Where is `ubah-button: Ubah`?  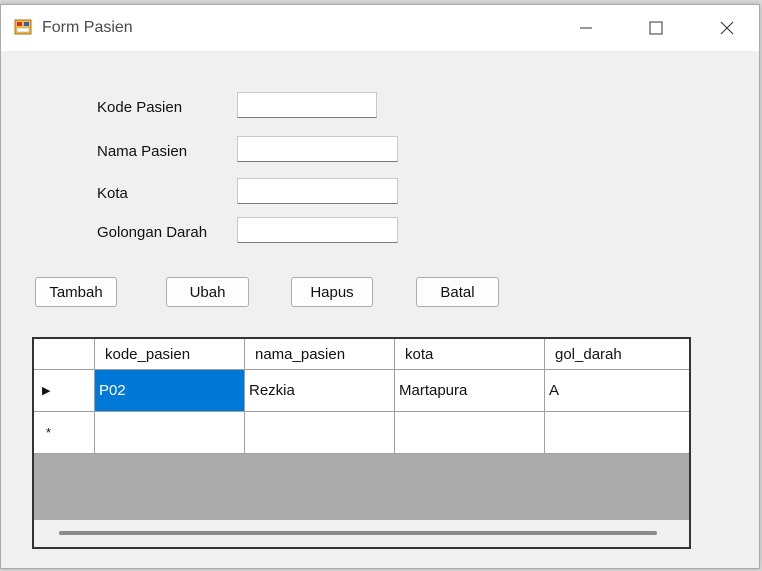 ubah-button: Ubah is located at coordinates (207, 292).